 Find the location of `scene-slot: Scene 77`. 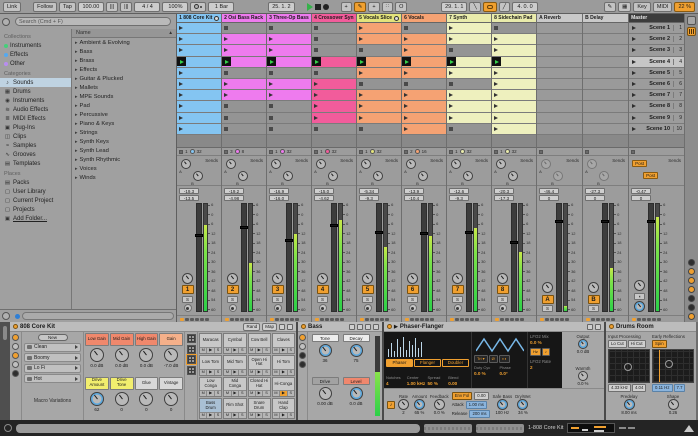

scene-slot: Scene 77 is located at coordinates (657, 96).